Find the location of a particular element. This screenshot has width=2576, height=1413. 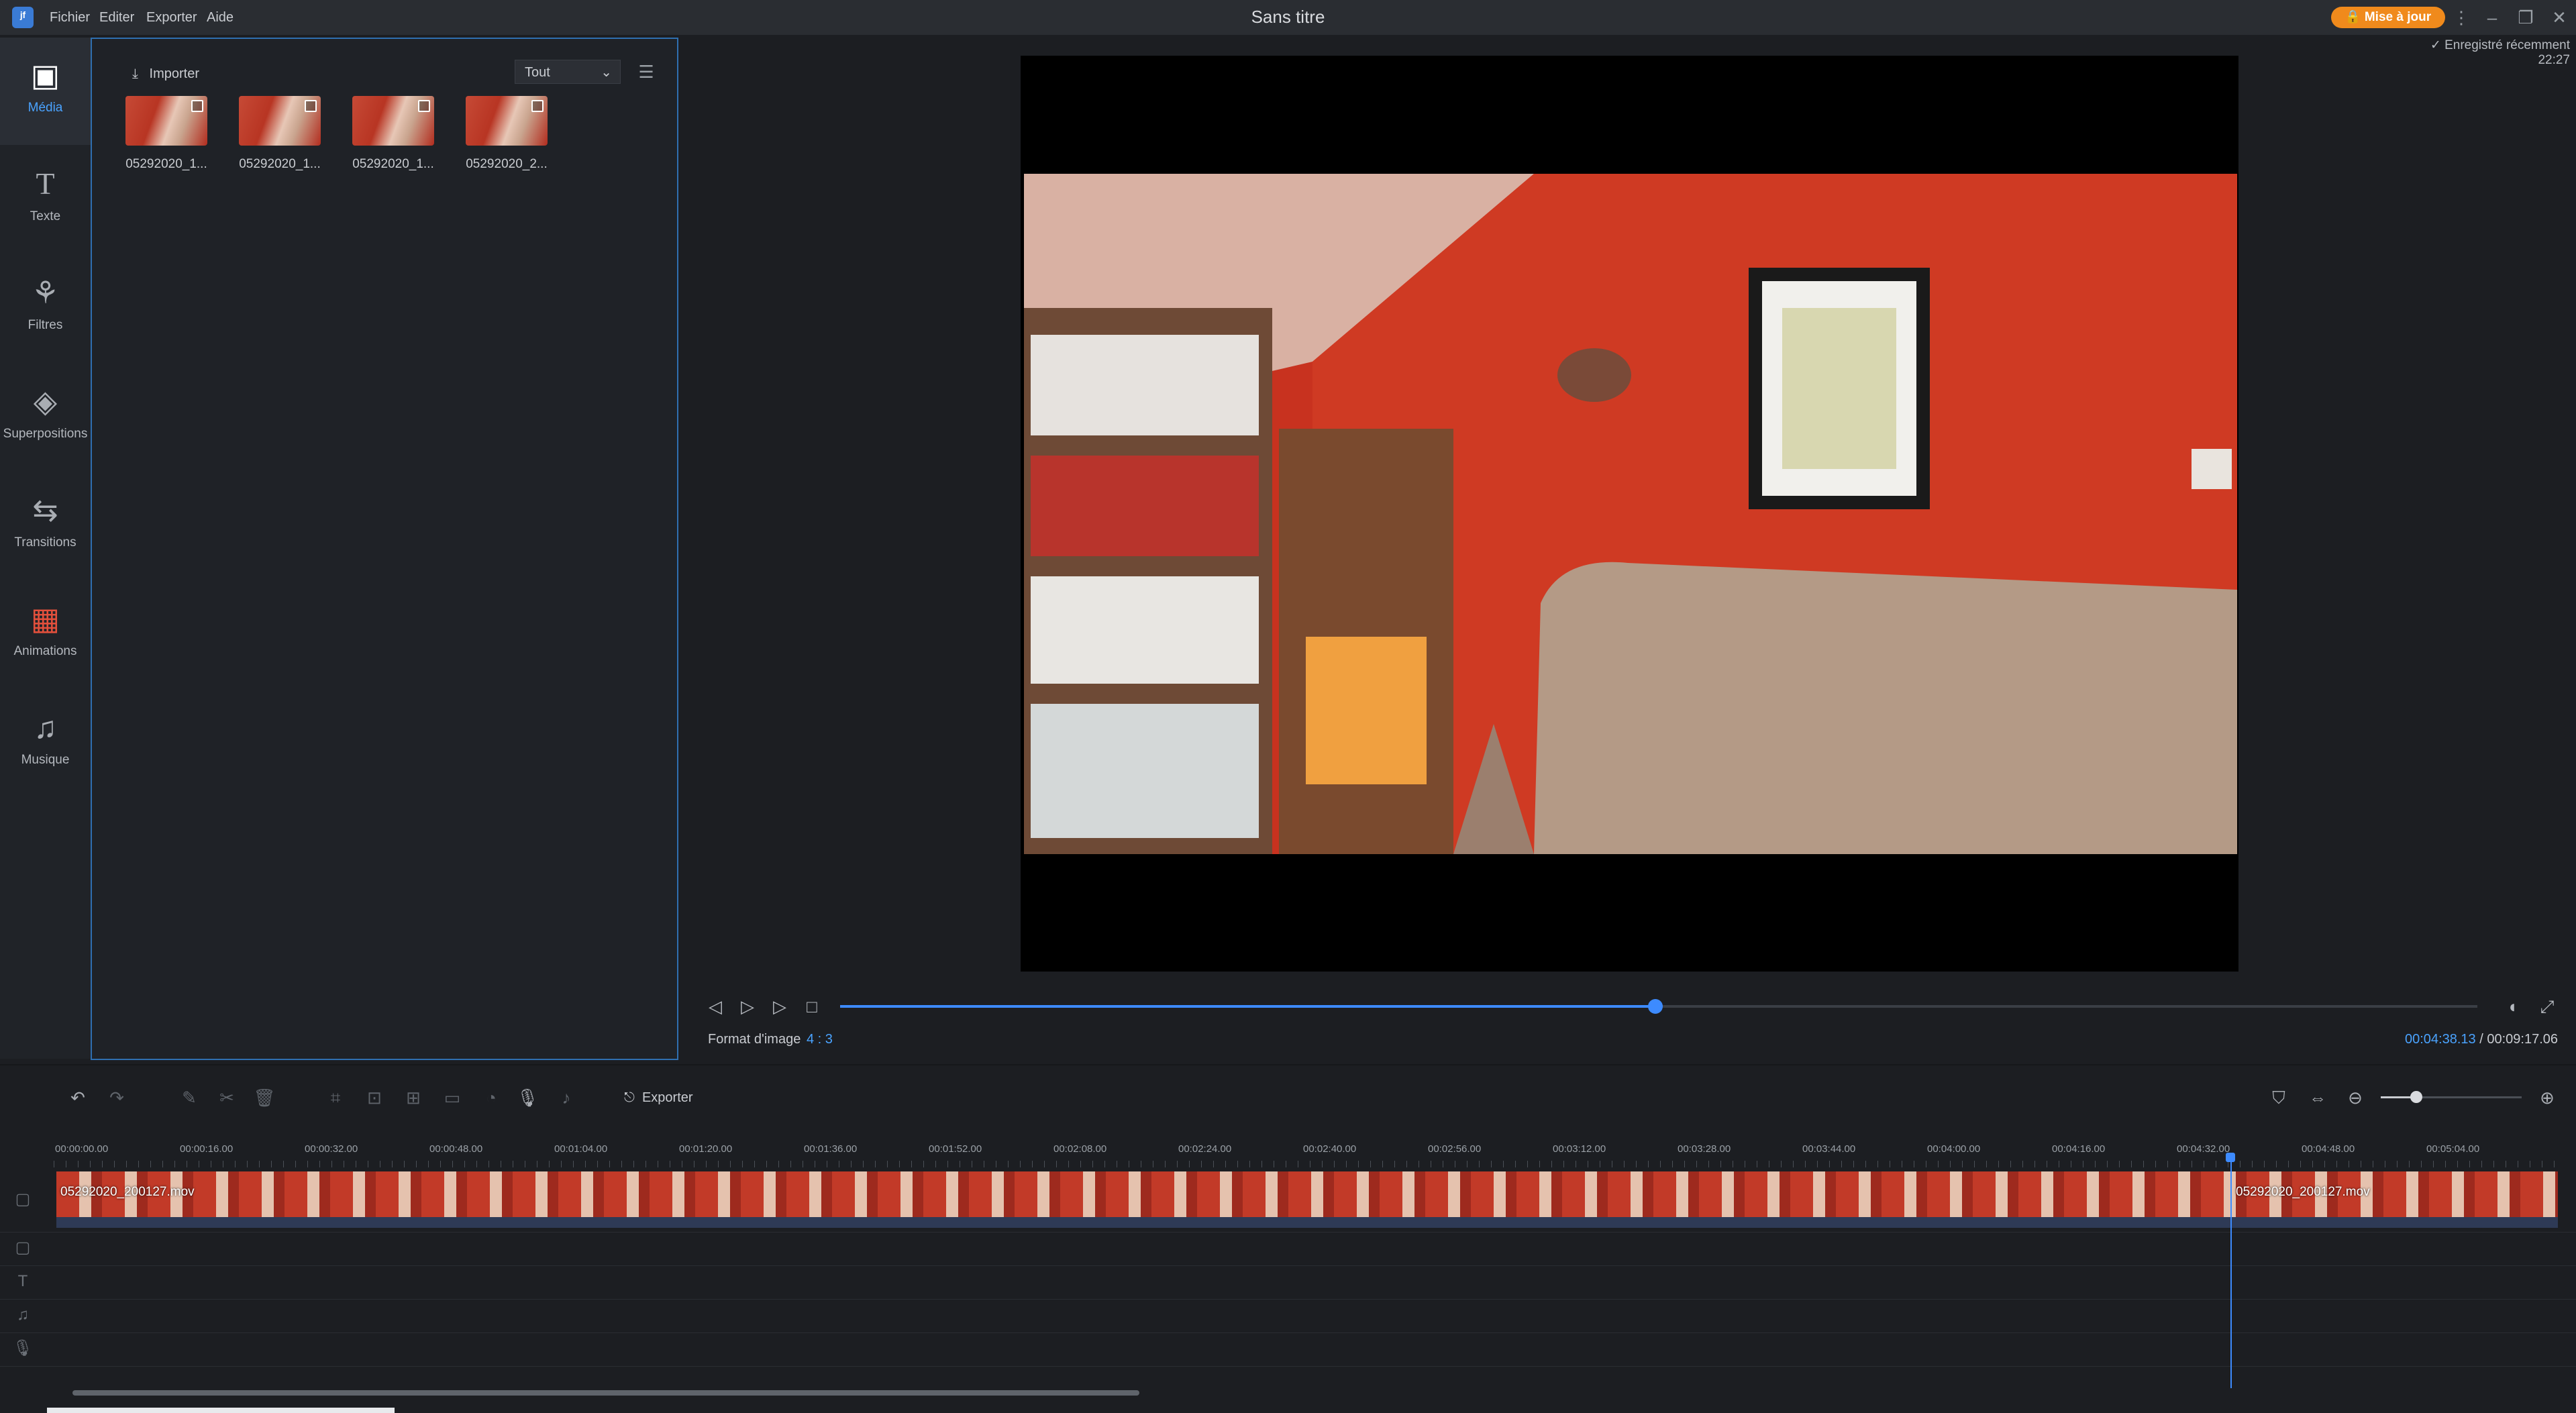

timeline-scrollbar is located at coordinates (605, 1393).